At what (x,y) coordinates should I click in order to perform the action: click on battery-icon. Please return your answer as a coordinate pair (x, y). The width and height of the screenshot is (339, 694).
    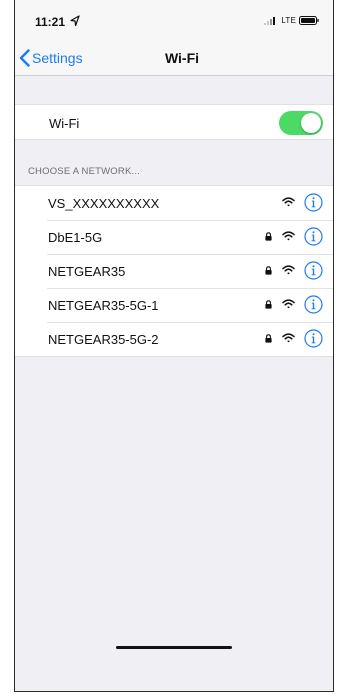
    Looking at the image, I should click on (309, 20).